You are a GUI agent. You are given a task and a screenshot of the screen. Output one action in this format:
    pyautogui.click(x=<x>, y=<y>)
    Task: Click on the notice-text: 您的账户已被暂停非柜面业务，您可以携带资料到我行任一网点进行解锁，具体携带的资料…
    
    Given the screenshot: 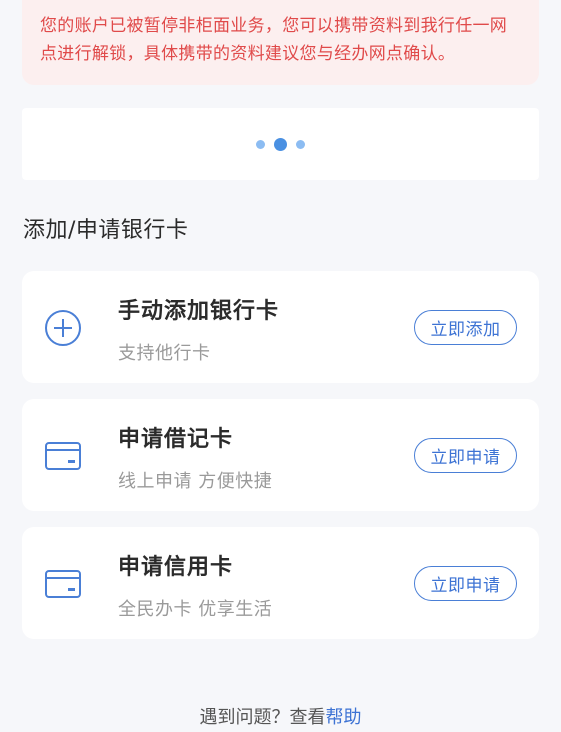 What is the action you would take?
    pyautogui.click(x=274, y=40)
    